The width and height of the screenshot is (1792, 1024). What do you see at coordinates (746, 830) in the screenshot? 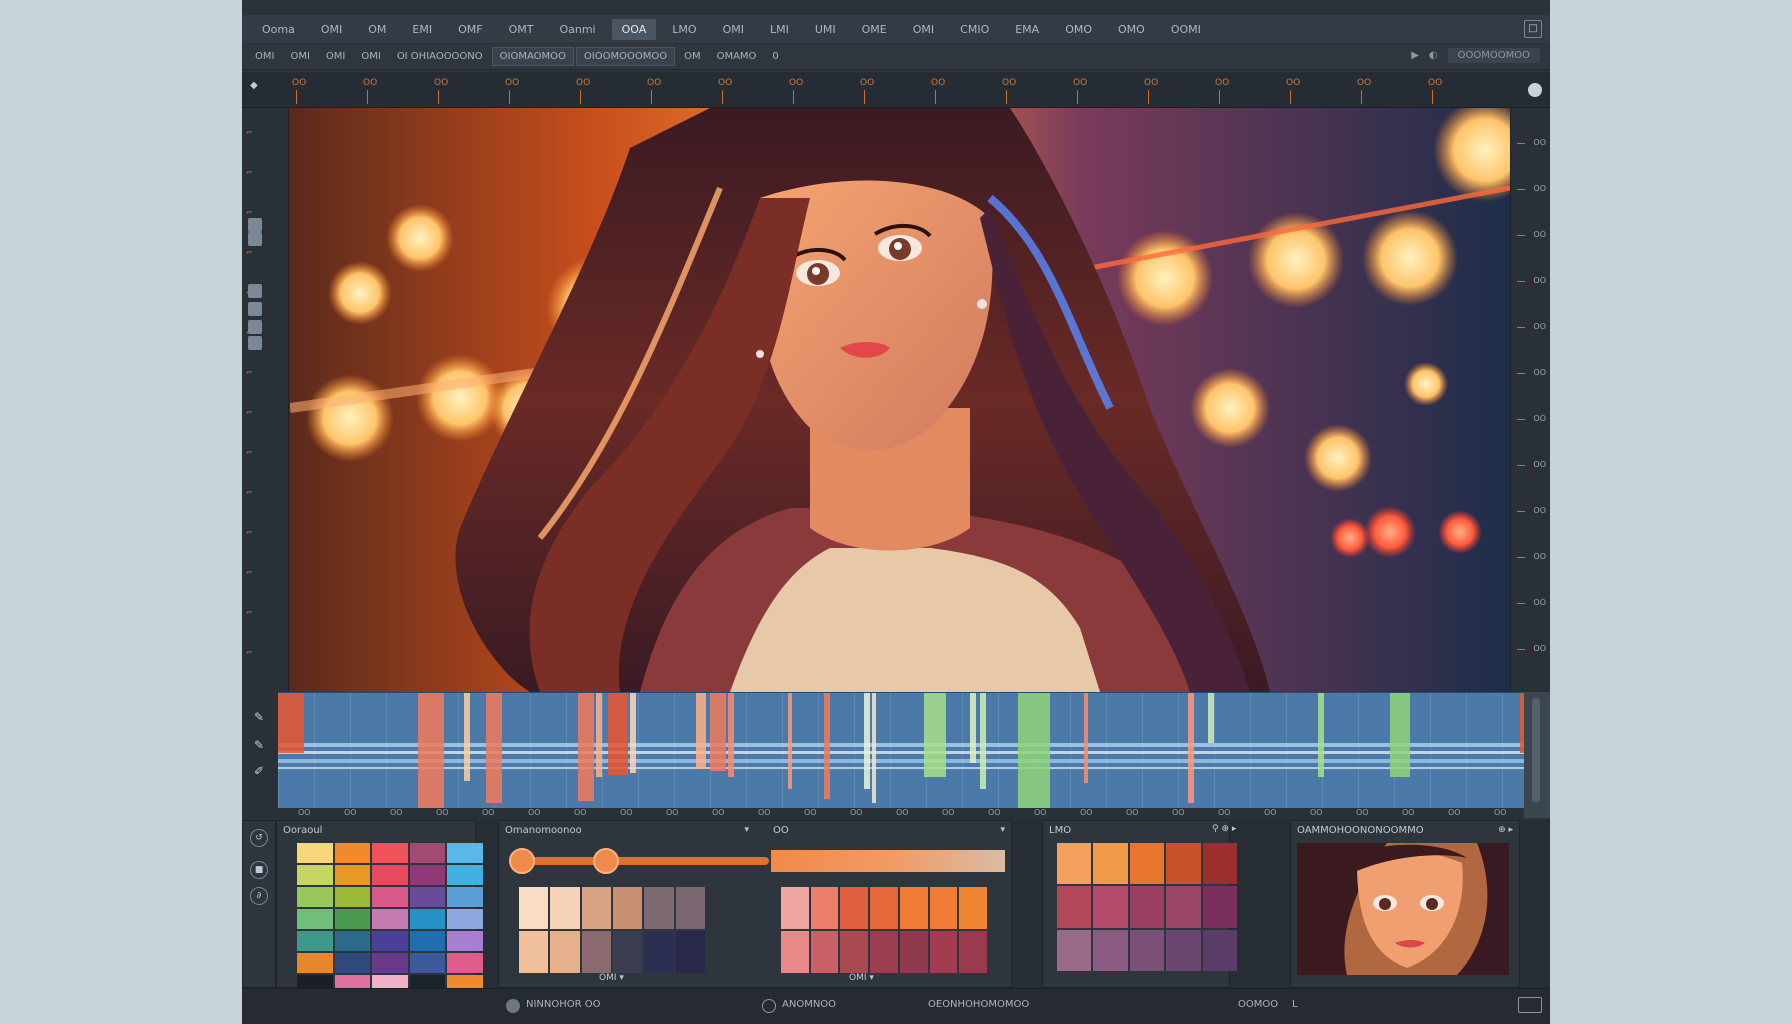
I see `gradient-panel-menu: ▾` at bounding box center [746, 830].